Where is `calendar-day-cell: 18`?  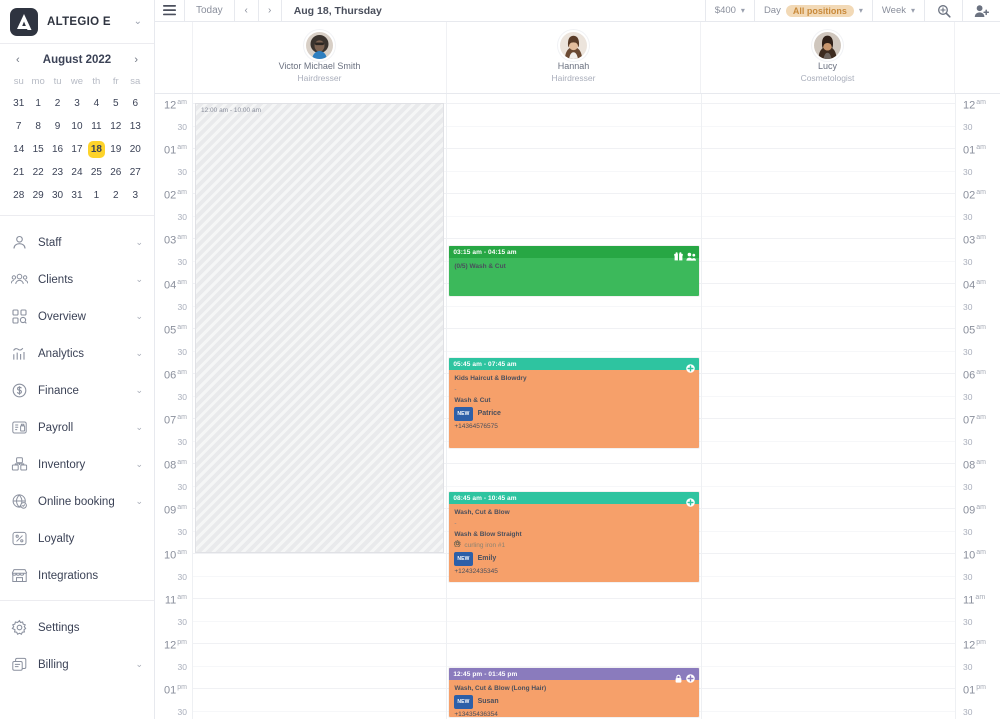 calendar-day-cell: 18 is located at coordinates (96, 149).